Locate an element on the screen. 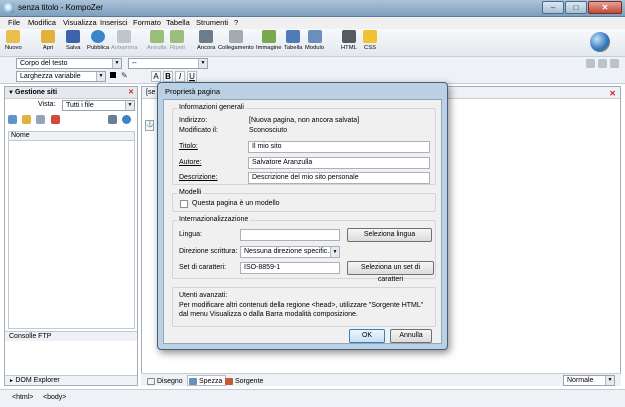  toolbar-publish-button: Pubblica is located at coordinates (98, 40).